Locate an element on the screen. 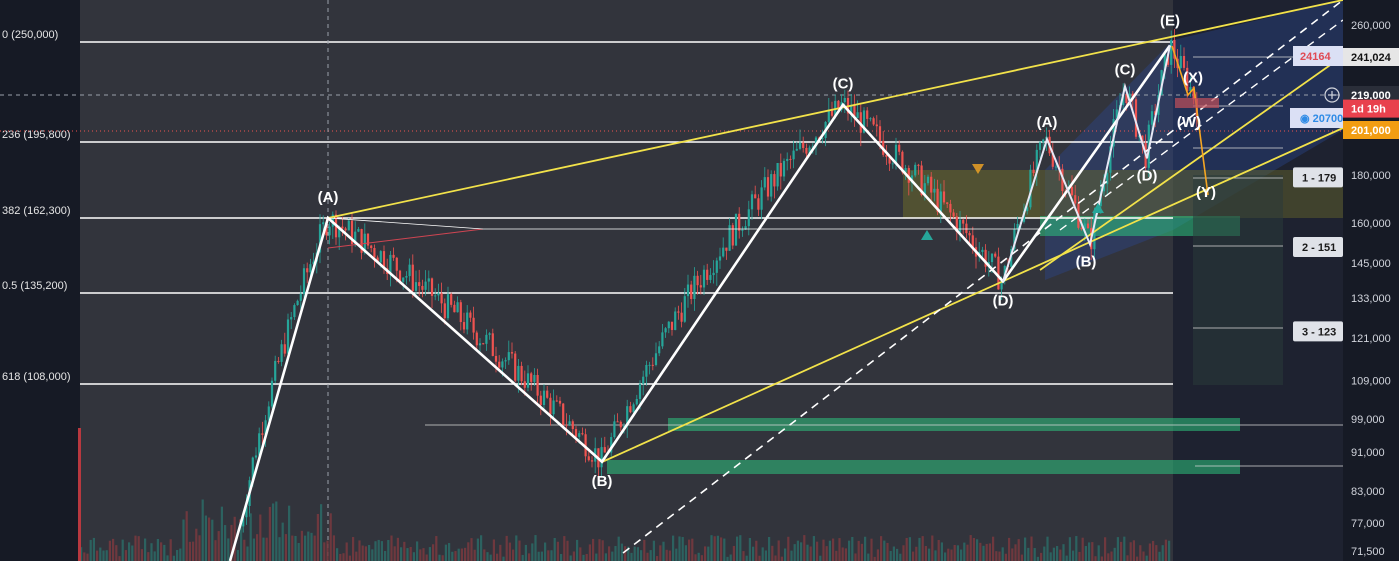  price-axis-panel is located at coordinates (1371, 280).